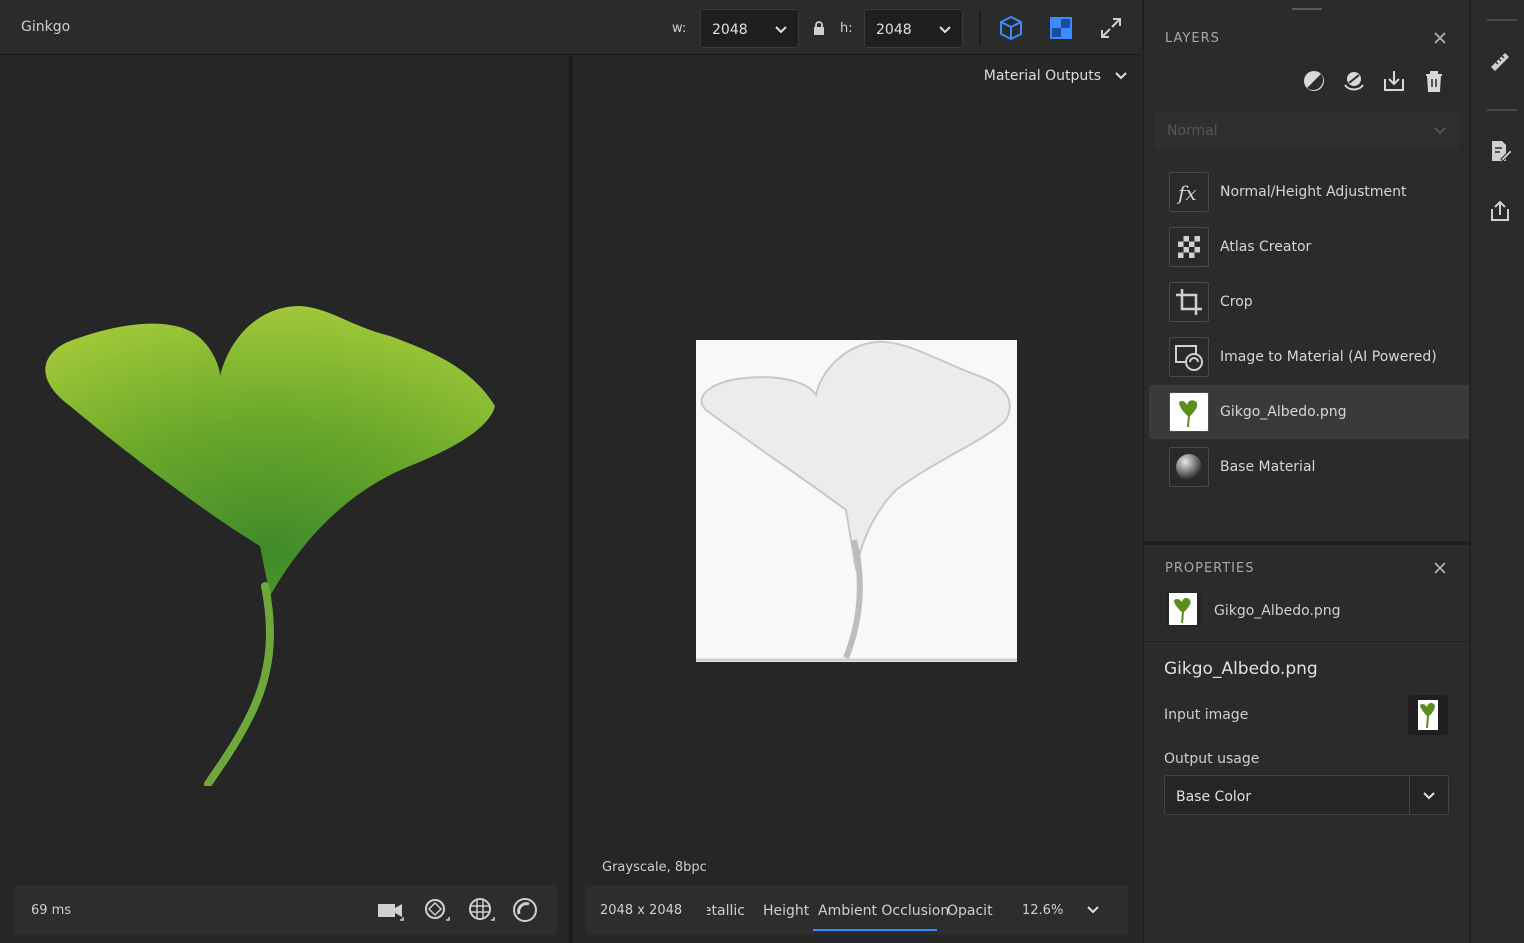  Describe the element at coordinates (1307, 9) in the screenshot. I see `panel-grip` at that location.